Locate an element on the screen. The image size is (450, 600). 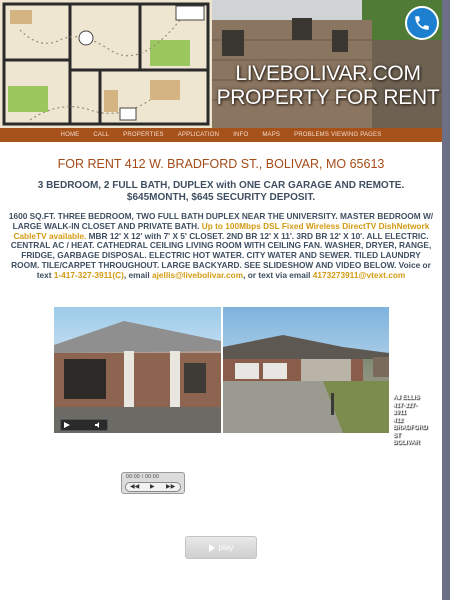
audio-player: 00:00 / 00:00 ◀◀ ▶ ▶▶ is located at coordinates (153, 483).